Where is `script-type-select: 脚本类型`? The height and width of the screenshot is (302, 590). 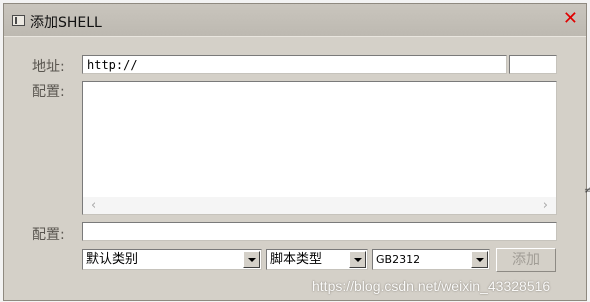
script-type-select: 脚本类型 is located at coordinates (317, 259).